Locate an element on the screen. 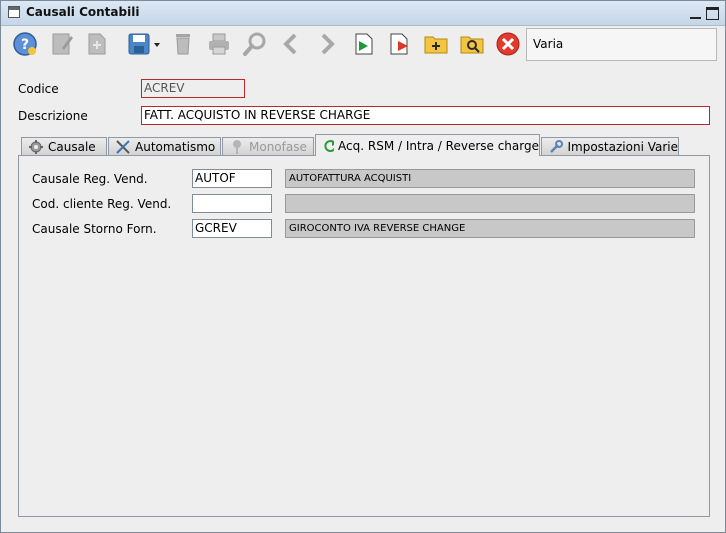 Image resolution: width=726 pixels, height=533 pixels. causale-reg-vend-code-field: AUTOF is located at coordinates (232, 178).